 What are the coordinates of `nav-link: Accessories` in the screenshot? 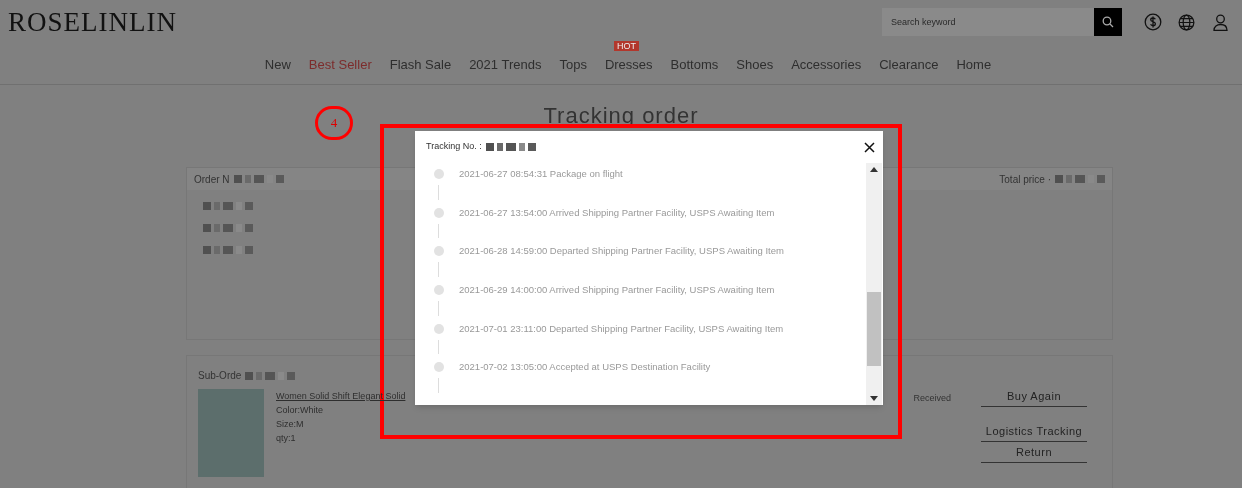 It's located at (826, 64).